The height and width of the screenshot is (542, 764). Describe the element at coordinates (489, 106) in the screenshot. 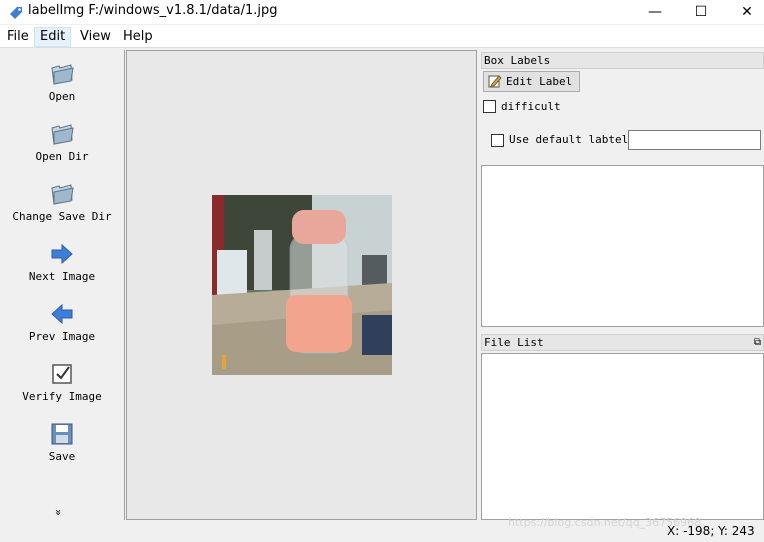

I see `difficult-checkbox` at that location.